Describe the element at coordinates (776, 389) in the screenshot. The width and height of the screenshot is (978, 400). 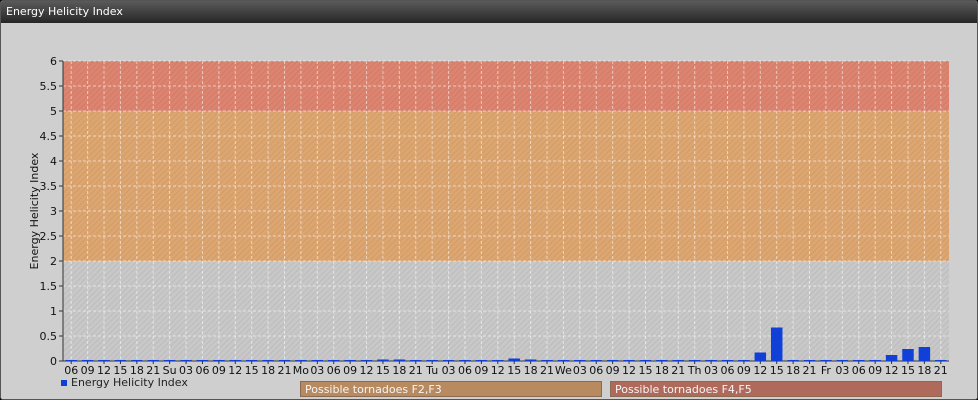
I see `band-label-f4-f5: Possible tornadoes F4,F5` at that location.